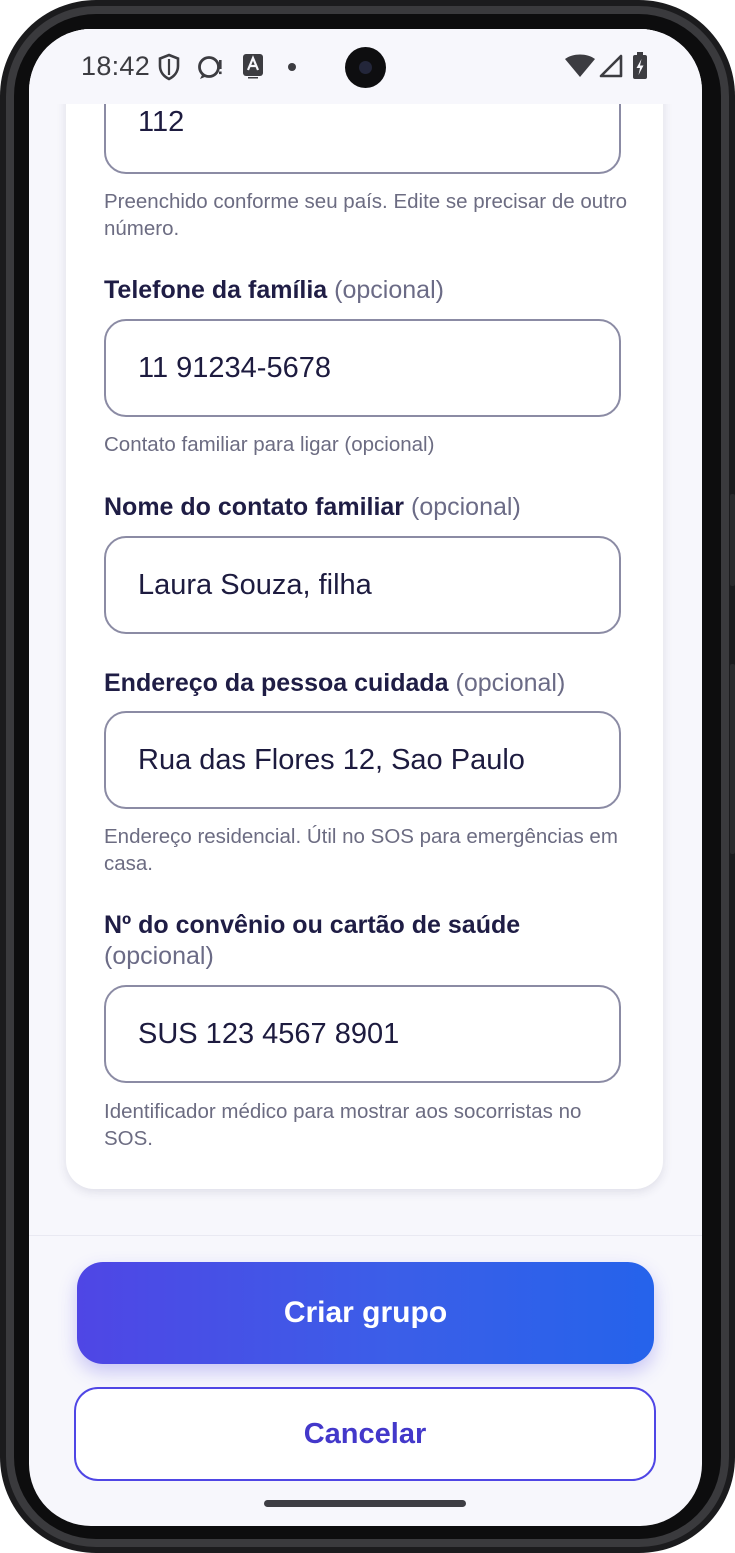 This screenshot has width=735, height=1553. Describe the element at coordinates (169, 67) in the screenshot. I see `shield-icon` at that location.